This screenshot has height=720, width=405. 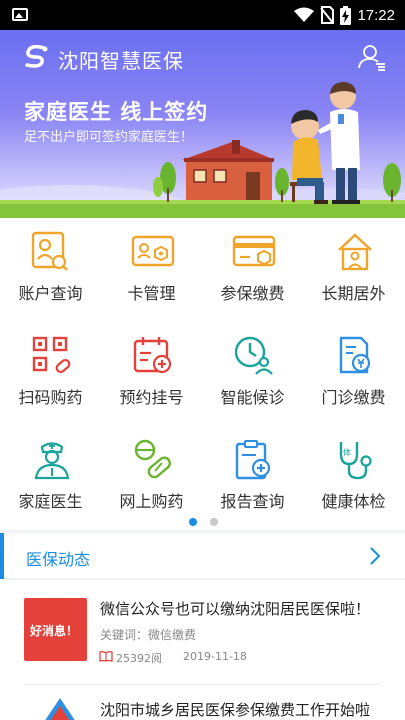 What do you see at coordinates (346, 15) in the screenshot?
I see `battery-charging-icon` at bounding box center [346, 15].